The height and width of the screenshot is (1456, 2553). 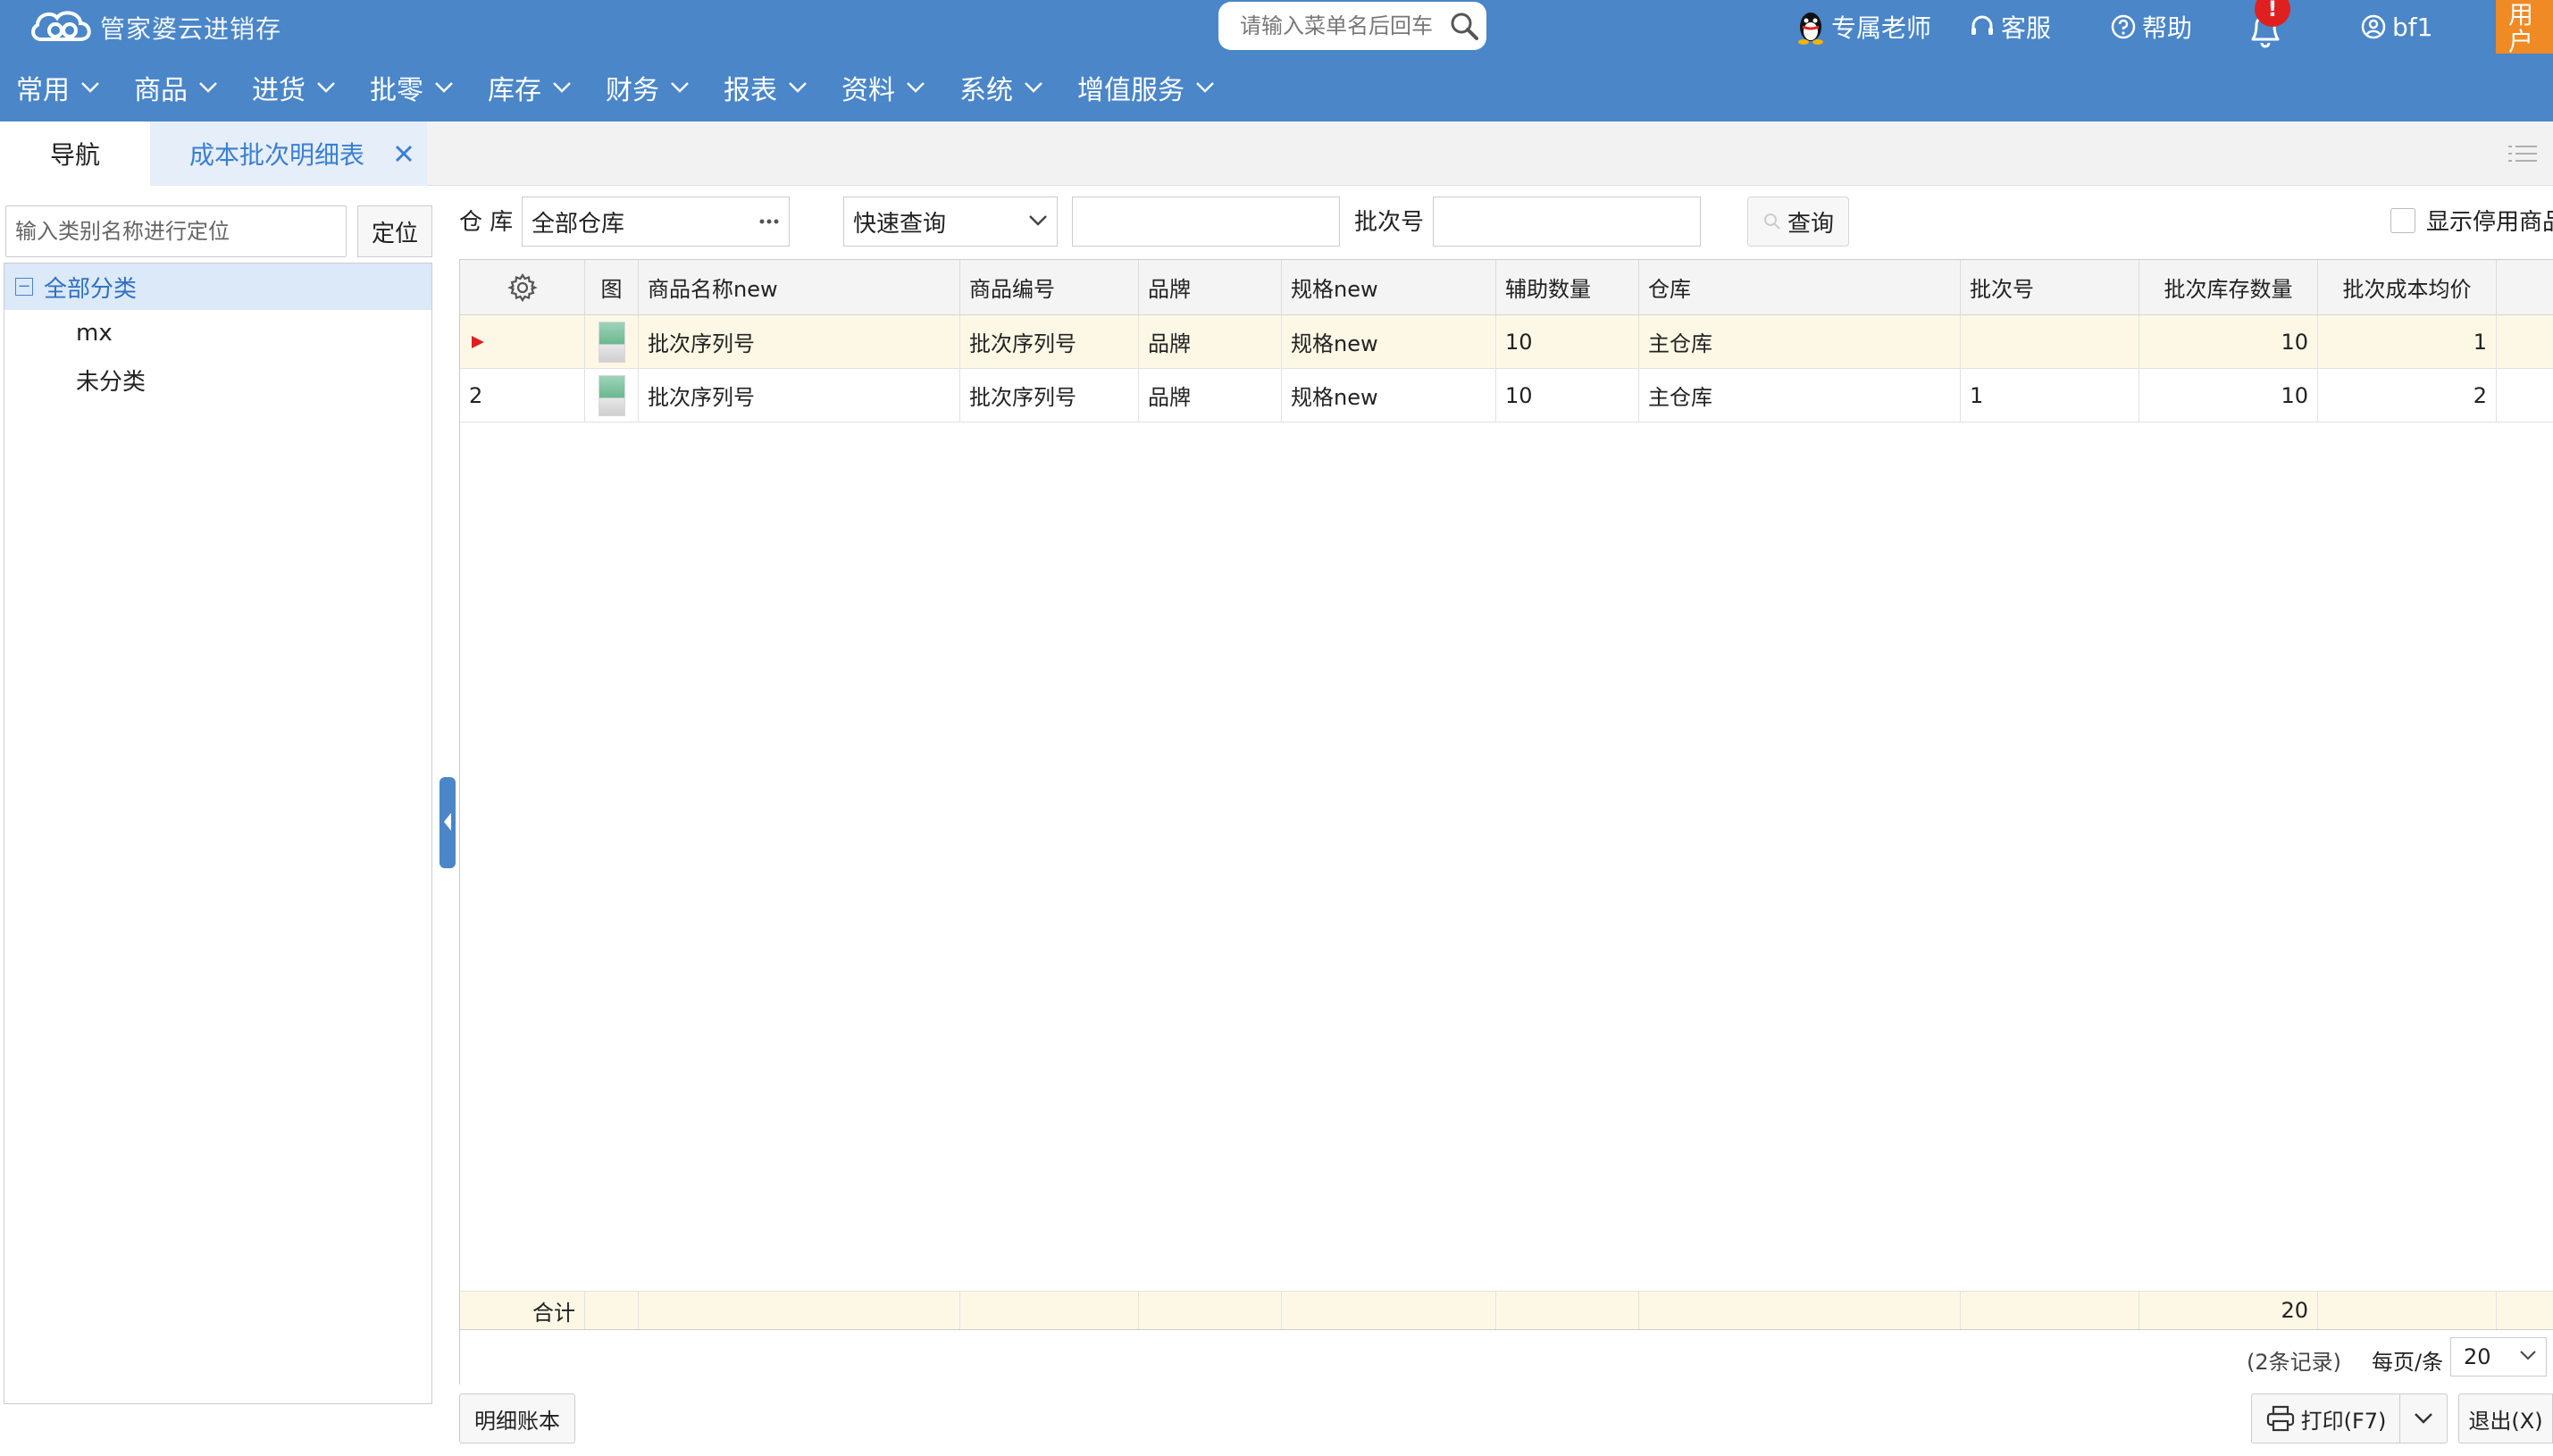 I want to click on show-disabled-toggle: 显示停用商品, so click(x=2471, y=220).